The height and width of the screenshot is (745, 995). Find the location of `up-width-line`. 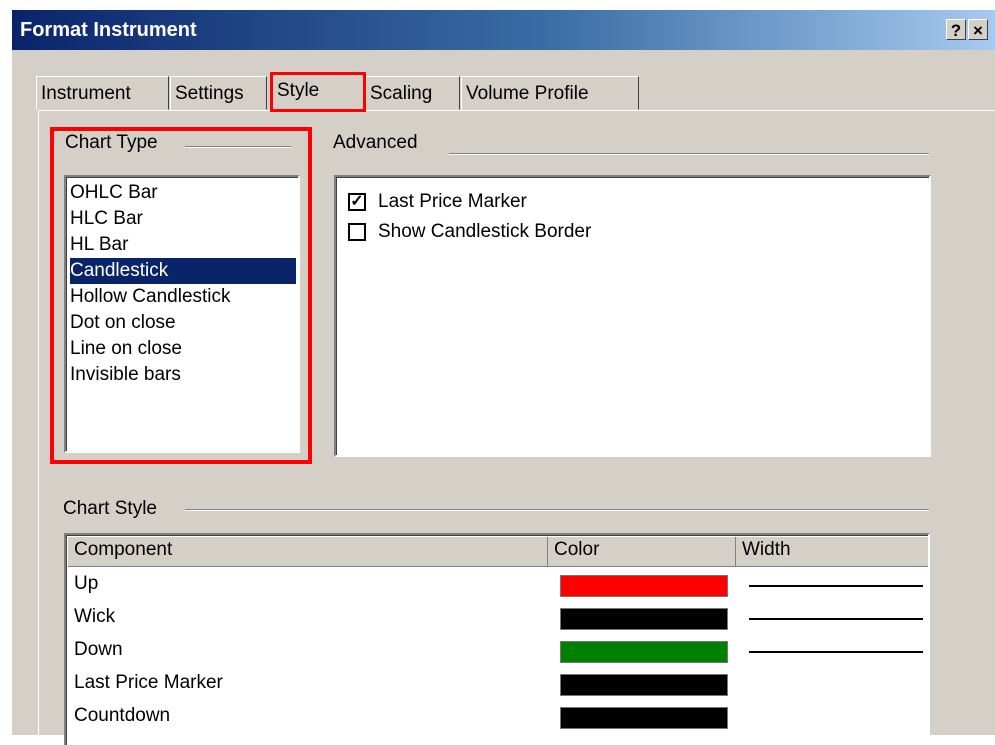

up-width-line is located at coordinates (836, 586).